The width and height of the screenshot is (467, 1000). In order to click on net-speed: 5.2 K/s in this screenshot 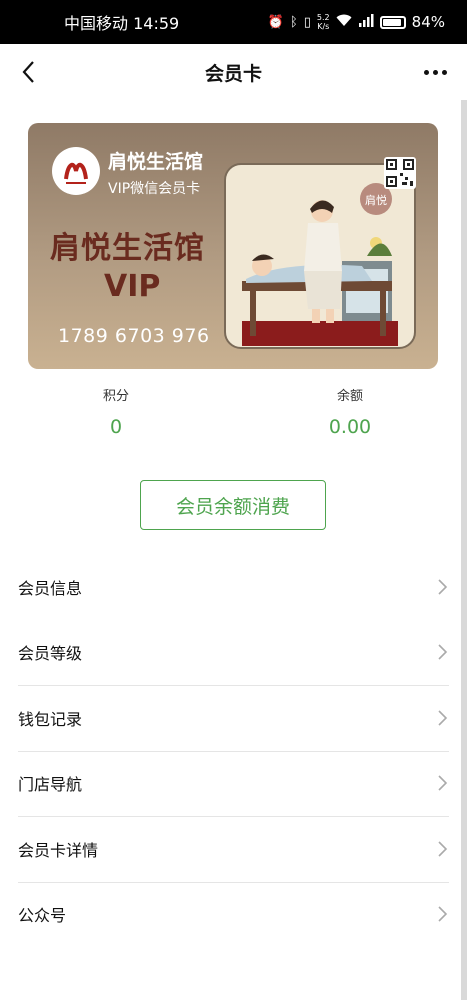, I will do `click(323, 22)`.